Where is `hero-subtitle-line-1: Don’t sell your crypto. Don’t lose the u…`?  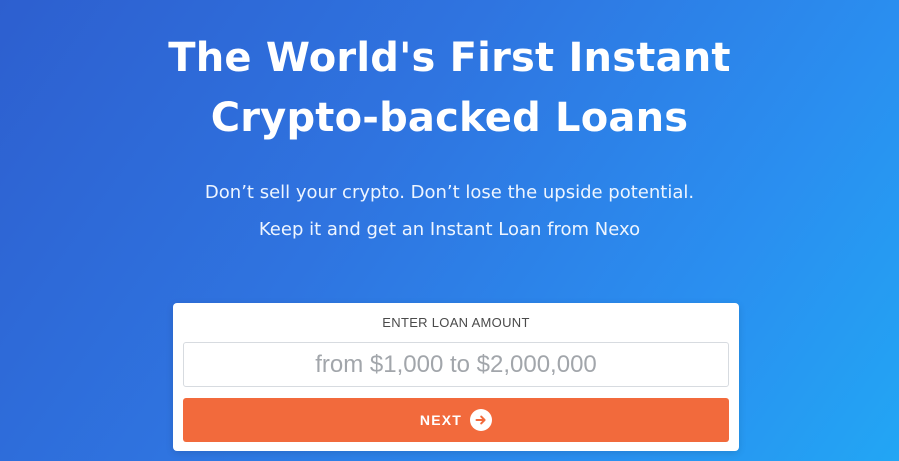 hero-subtitle-line-1: Don’t sell your crypto. Don’t lose the u… is located at coordinates (449, 192).